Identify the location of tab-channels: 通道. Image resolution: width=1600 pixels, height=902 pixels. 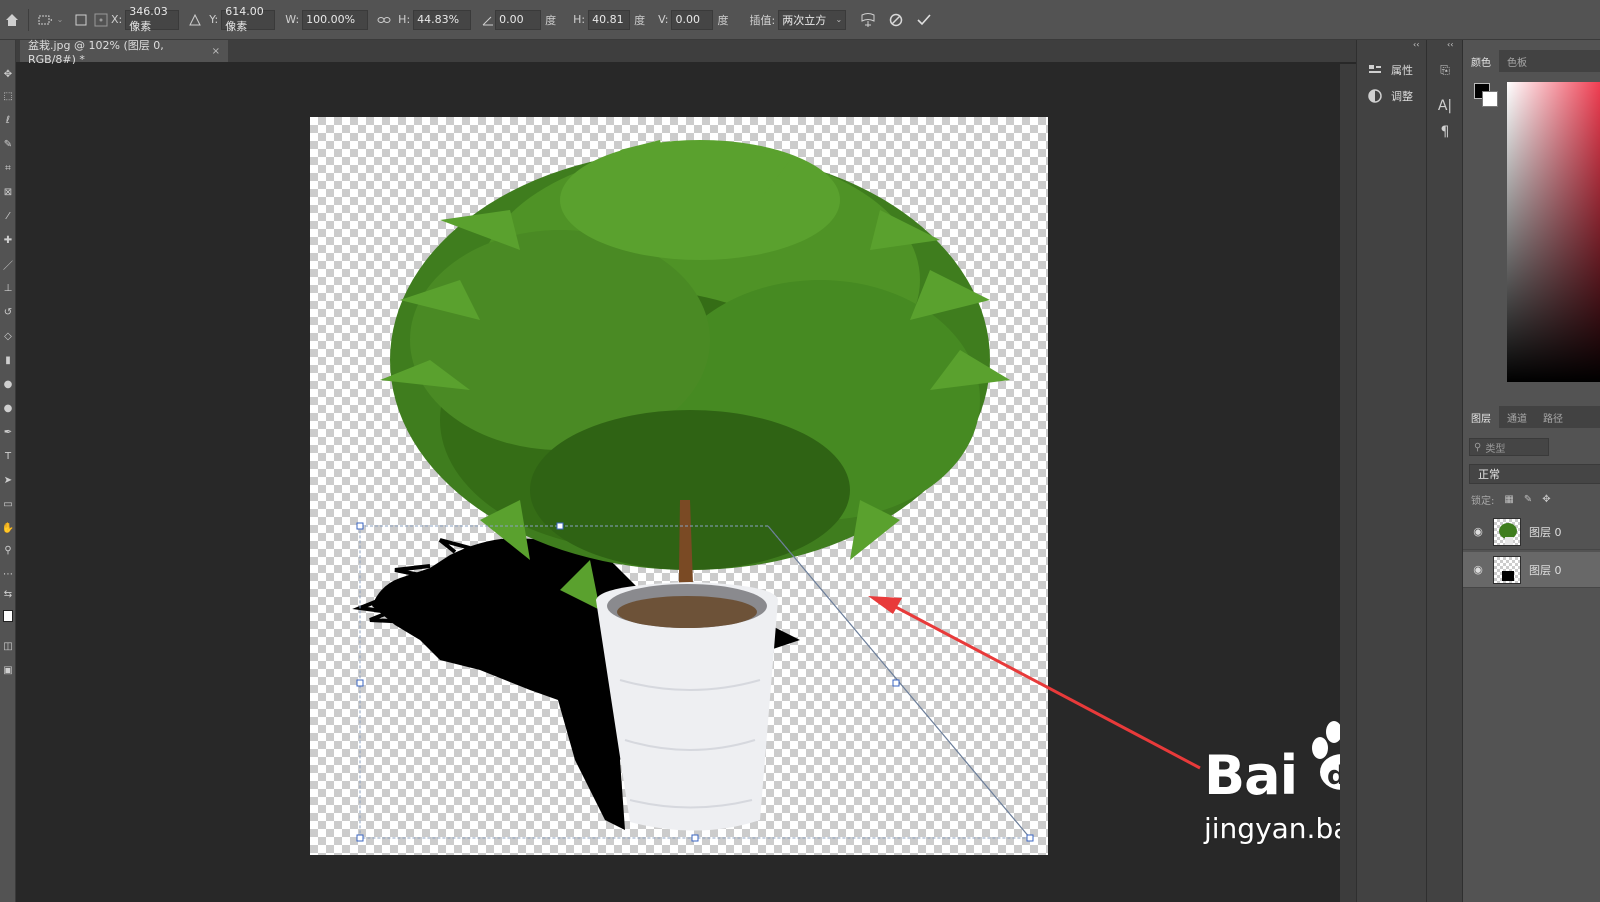
(1517, 417).